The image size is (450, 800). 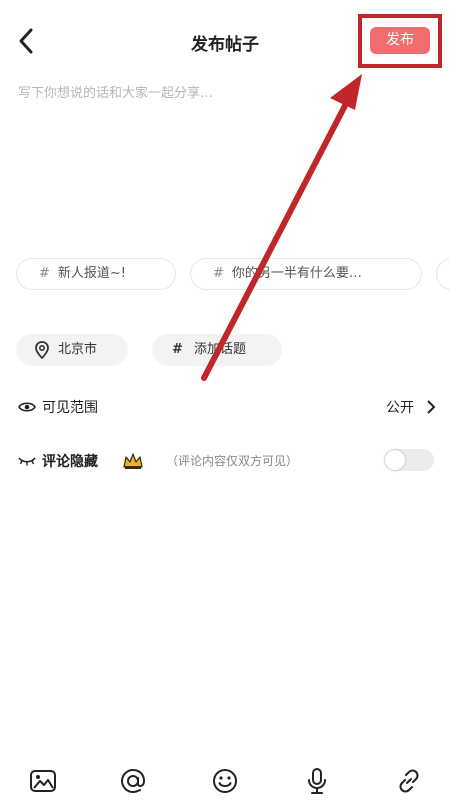 What do you see at coordinates (27, 407) in the screenshot?
I see `eye-icon` at bounding box center [27, 407].